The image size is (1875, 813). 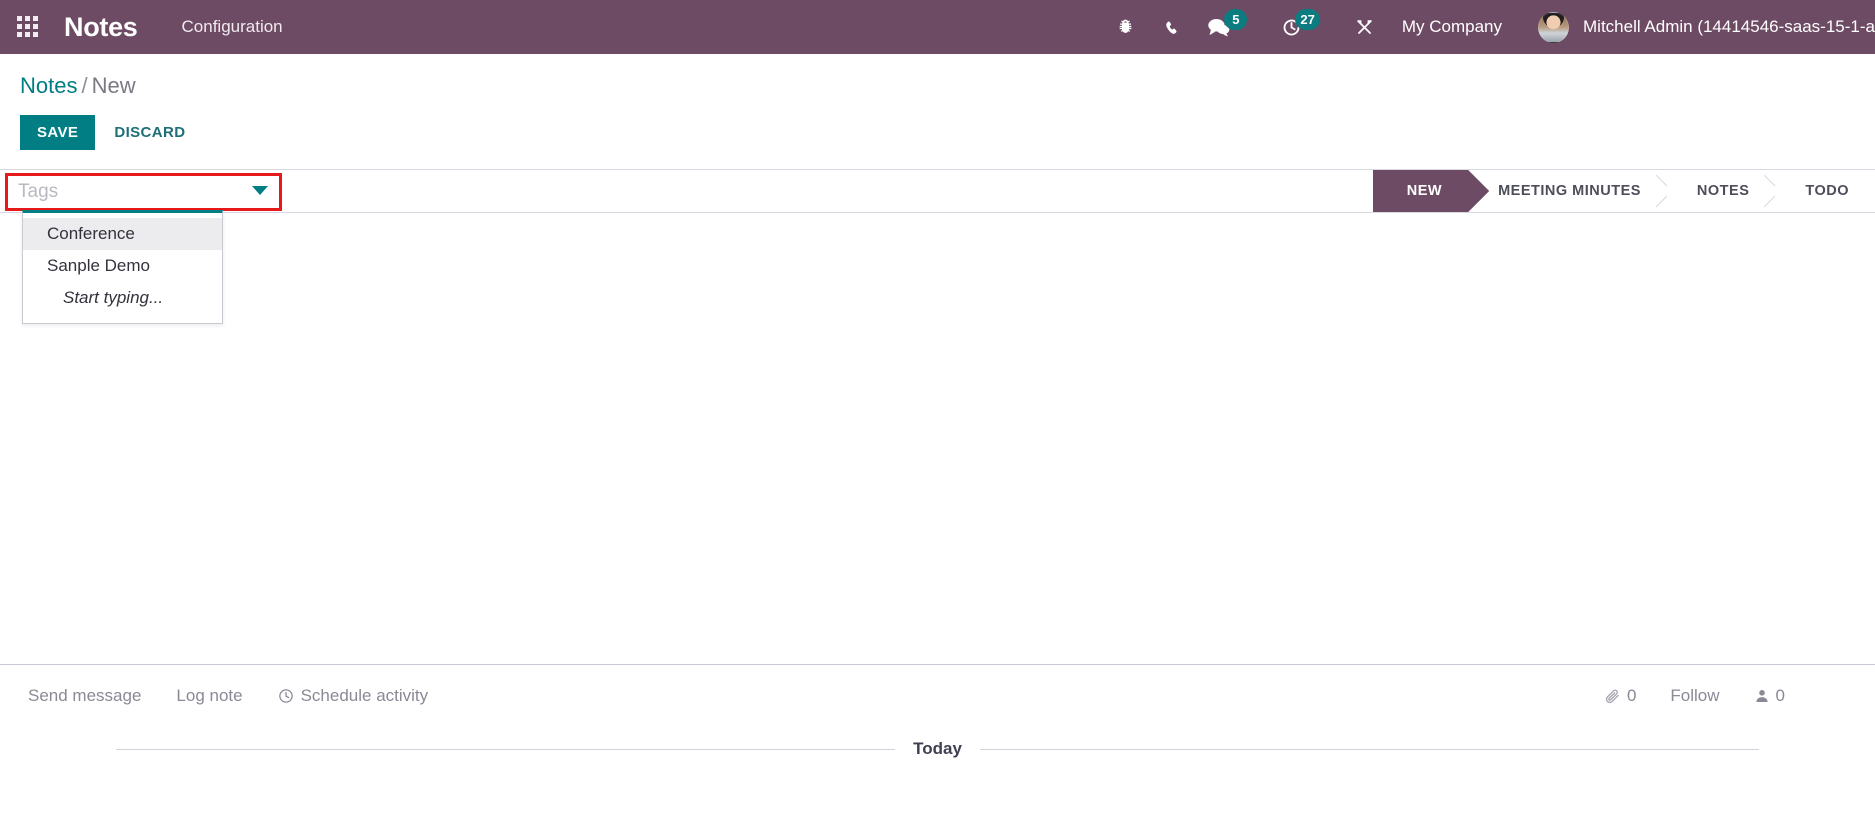 I want to click on user-name-label: Mitchell Admin (14414546-saas-15-1-a, so click(x=1729, y=26).